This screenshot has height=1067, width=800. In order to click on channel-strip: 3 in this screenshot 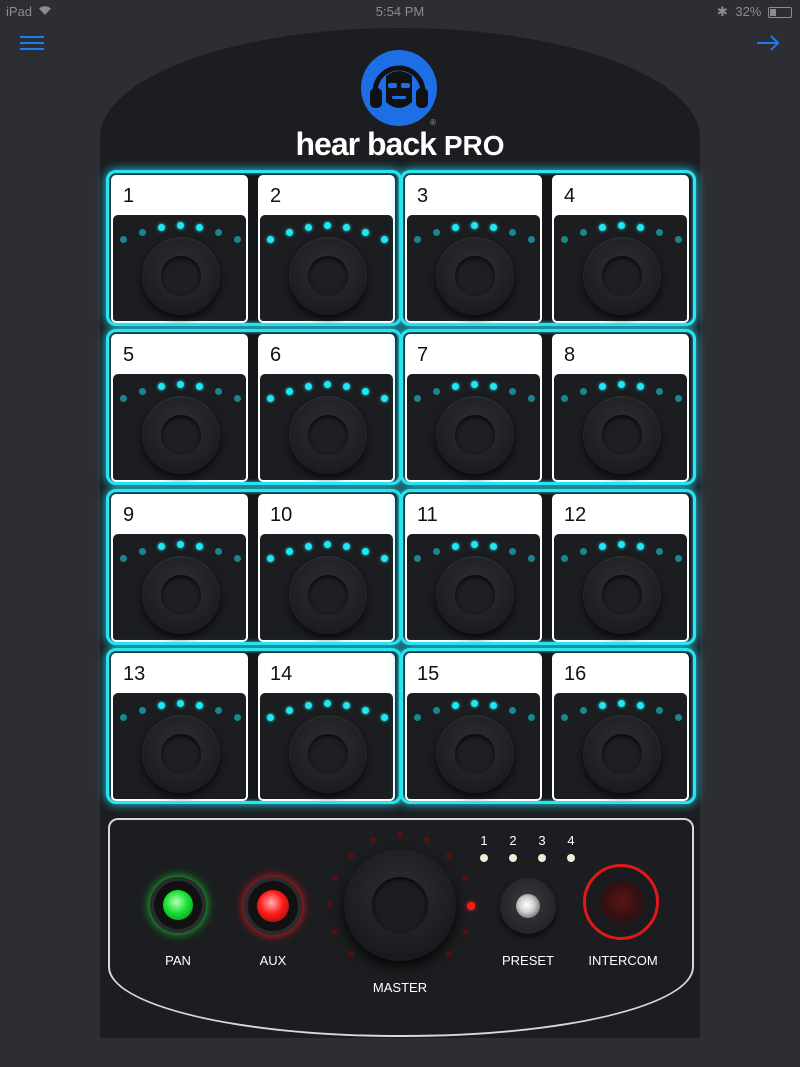, I will do `click(473, 249)`.